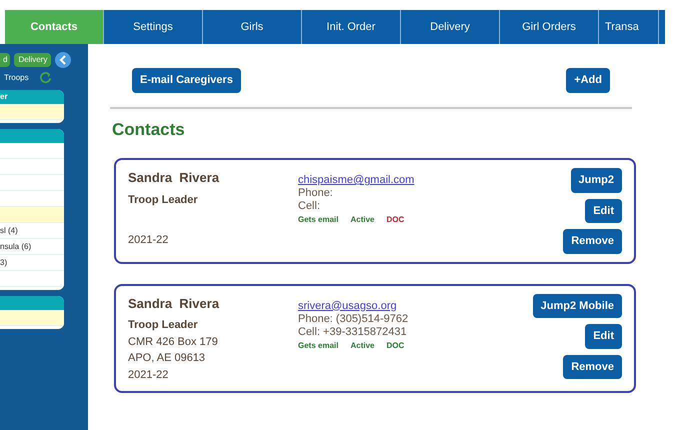  What do you see at coordinates (16, 78) in the screenshot?
I see `troops-label: Troops` at bounding box center [16, 78].